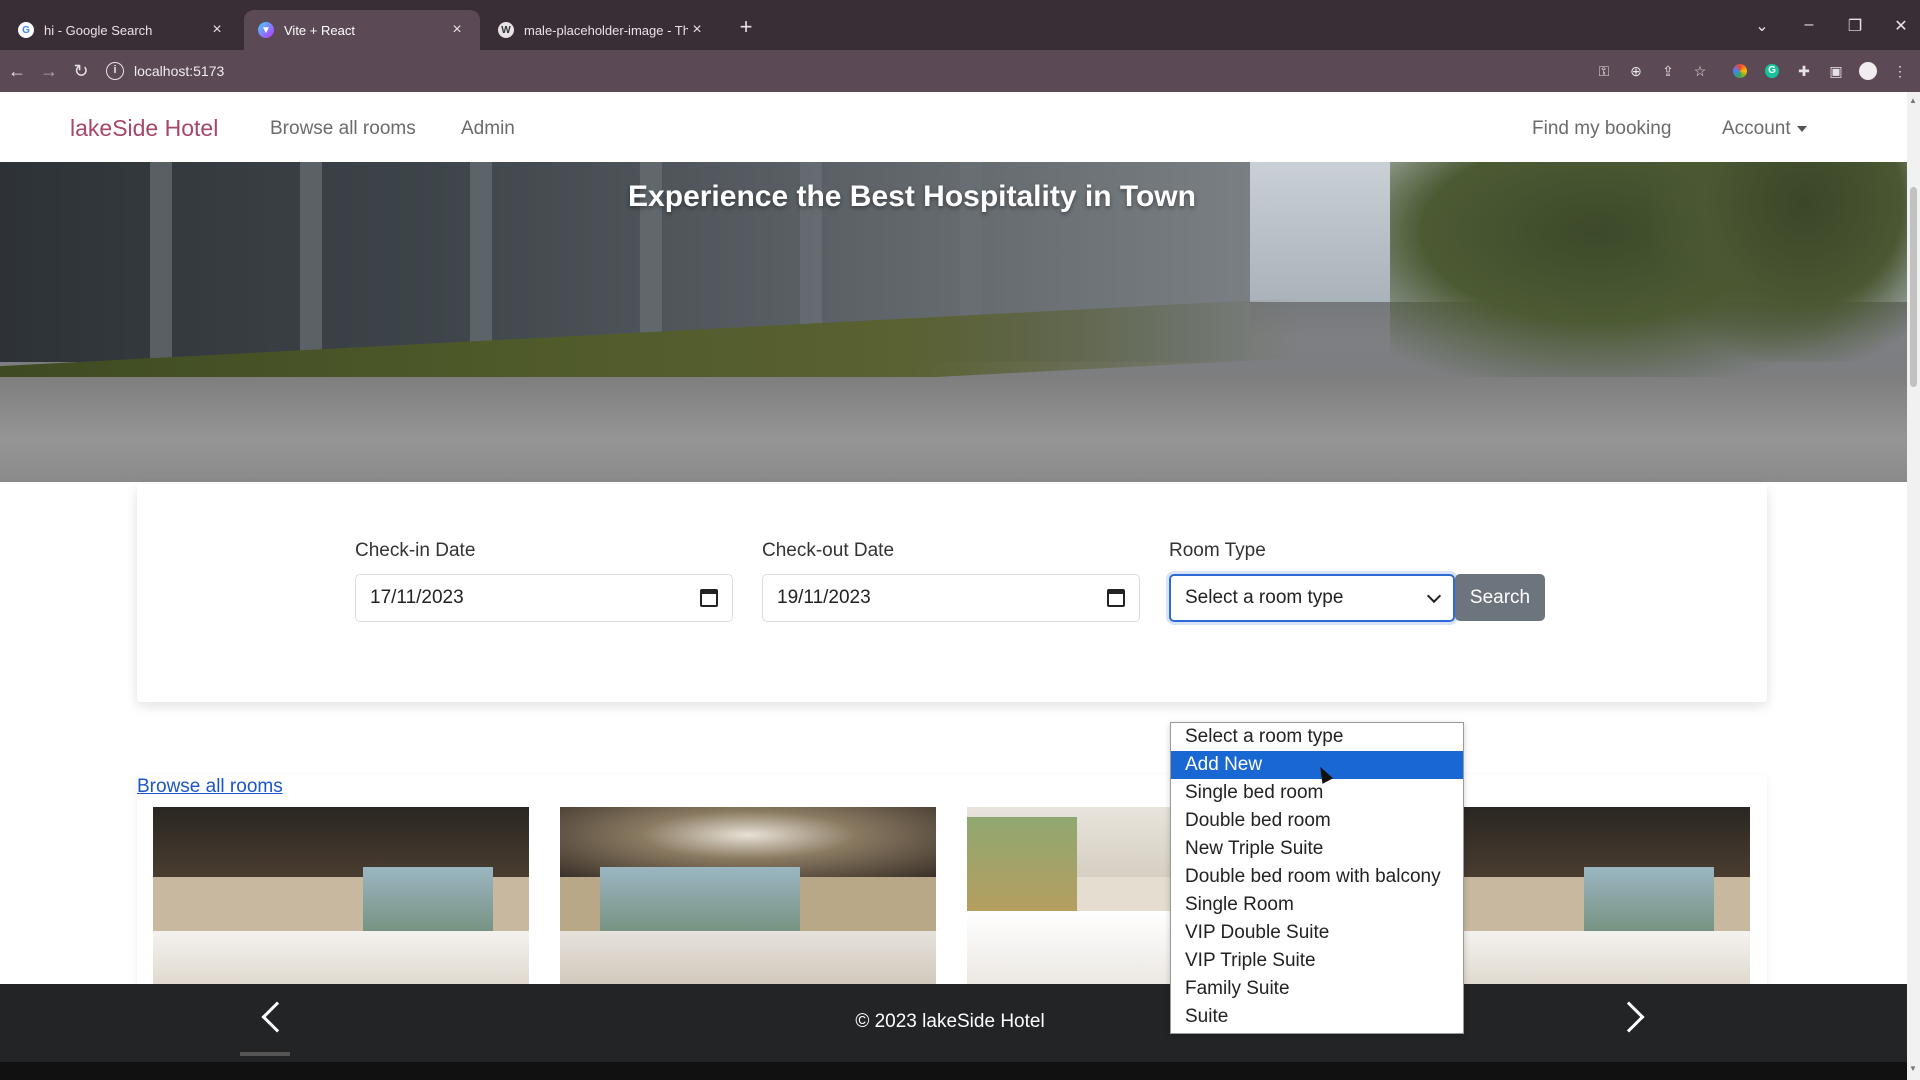 The image size is (1920, 1080). I want to click on room-type-option: Suite, so click(1317, 1017).